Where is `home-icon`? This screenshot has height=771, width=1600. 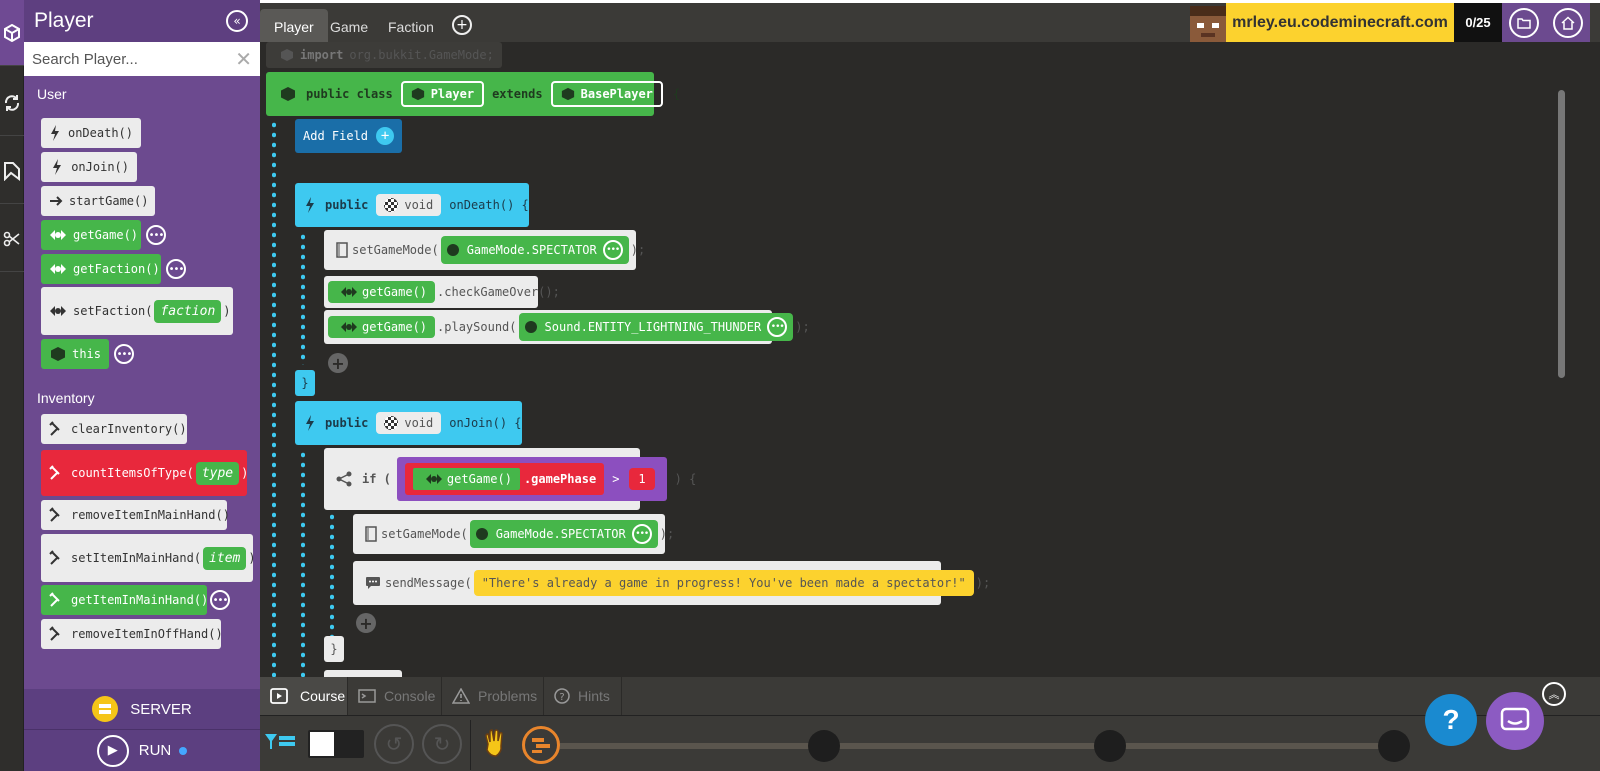 home-icon is located at coordinates (1568, 22).